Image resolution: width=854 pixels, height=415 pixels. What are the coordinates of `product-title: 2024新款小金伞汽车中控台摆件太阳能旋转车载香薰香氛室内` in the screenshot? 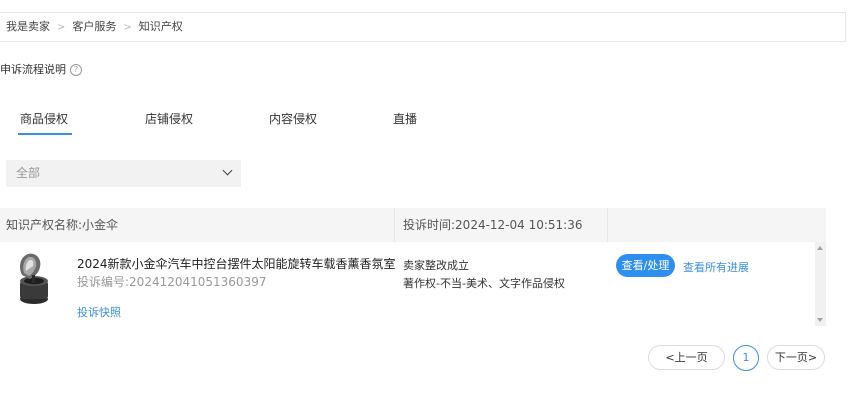 It's located at (236, 263).